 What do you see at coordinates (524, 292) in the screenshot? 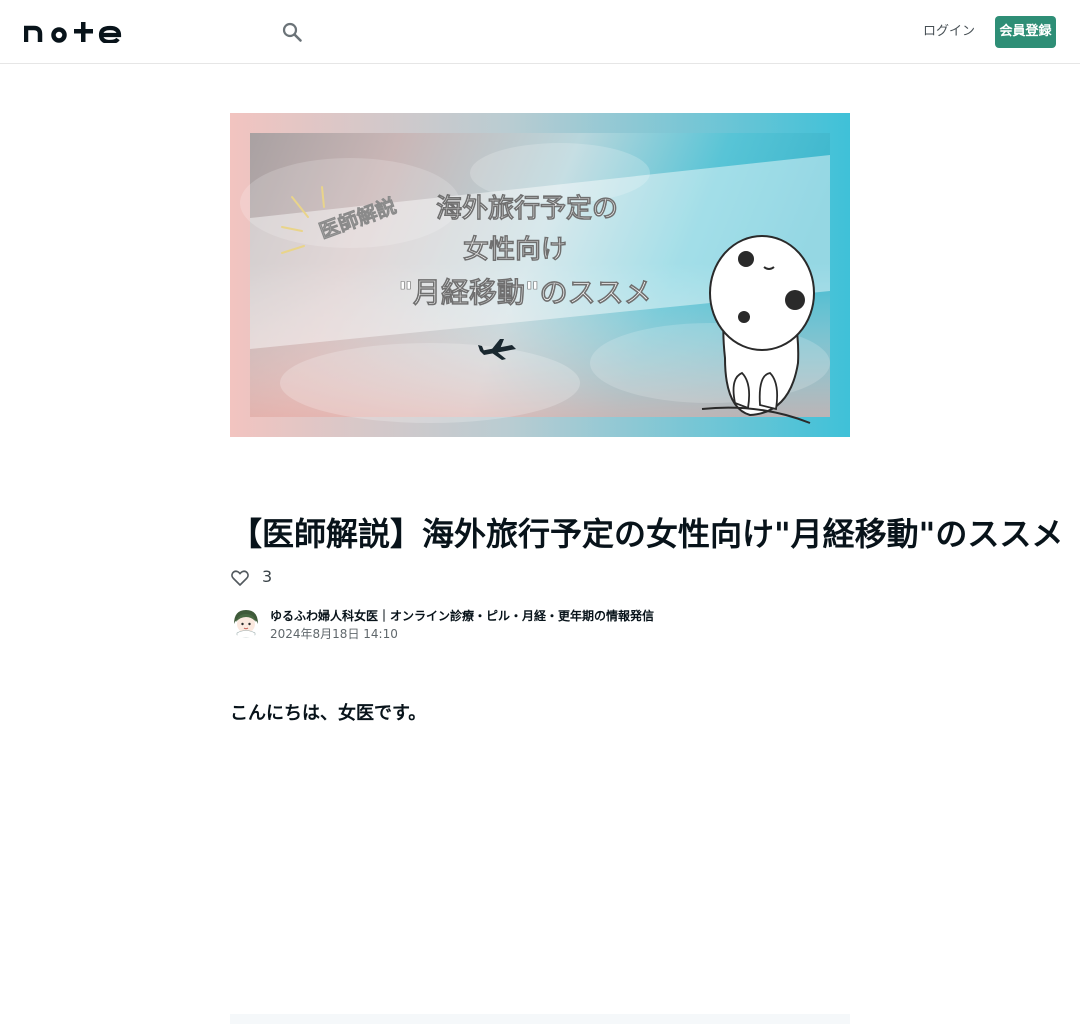
I see `hero-line-3: "月経移動"のススメ` at bounding box center [524, 292].